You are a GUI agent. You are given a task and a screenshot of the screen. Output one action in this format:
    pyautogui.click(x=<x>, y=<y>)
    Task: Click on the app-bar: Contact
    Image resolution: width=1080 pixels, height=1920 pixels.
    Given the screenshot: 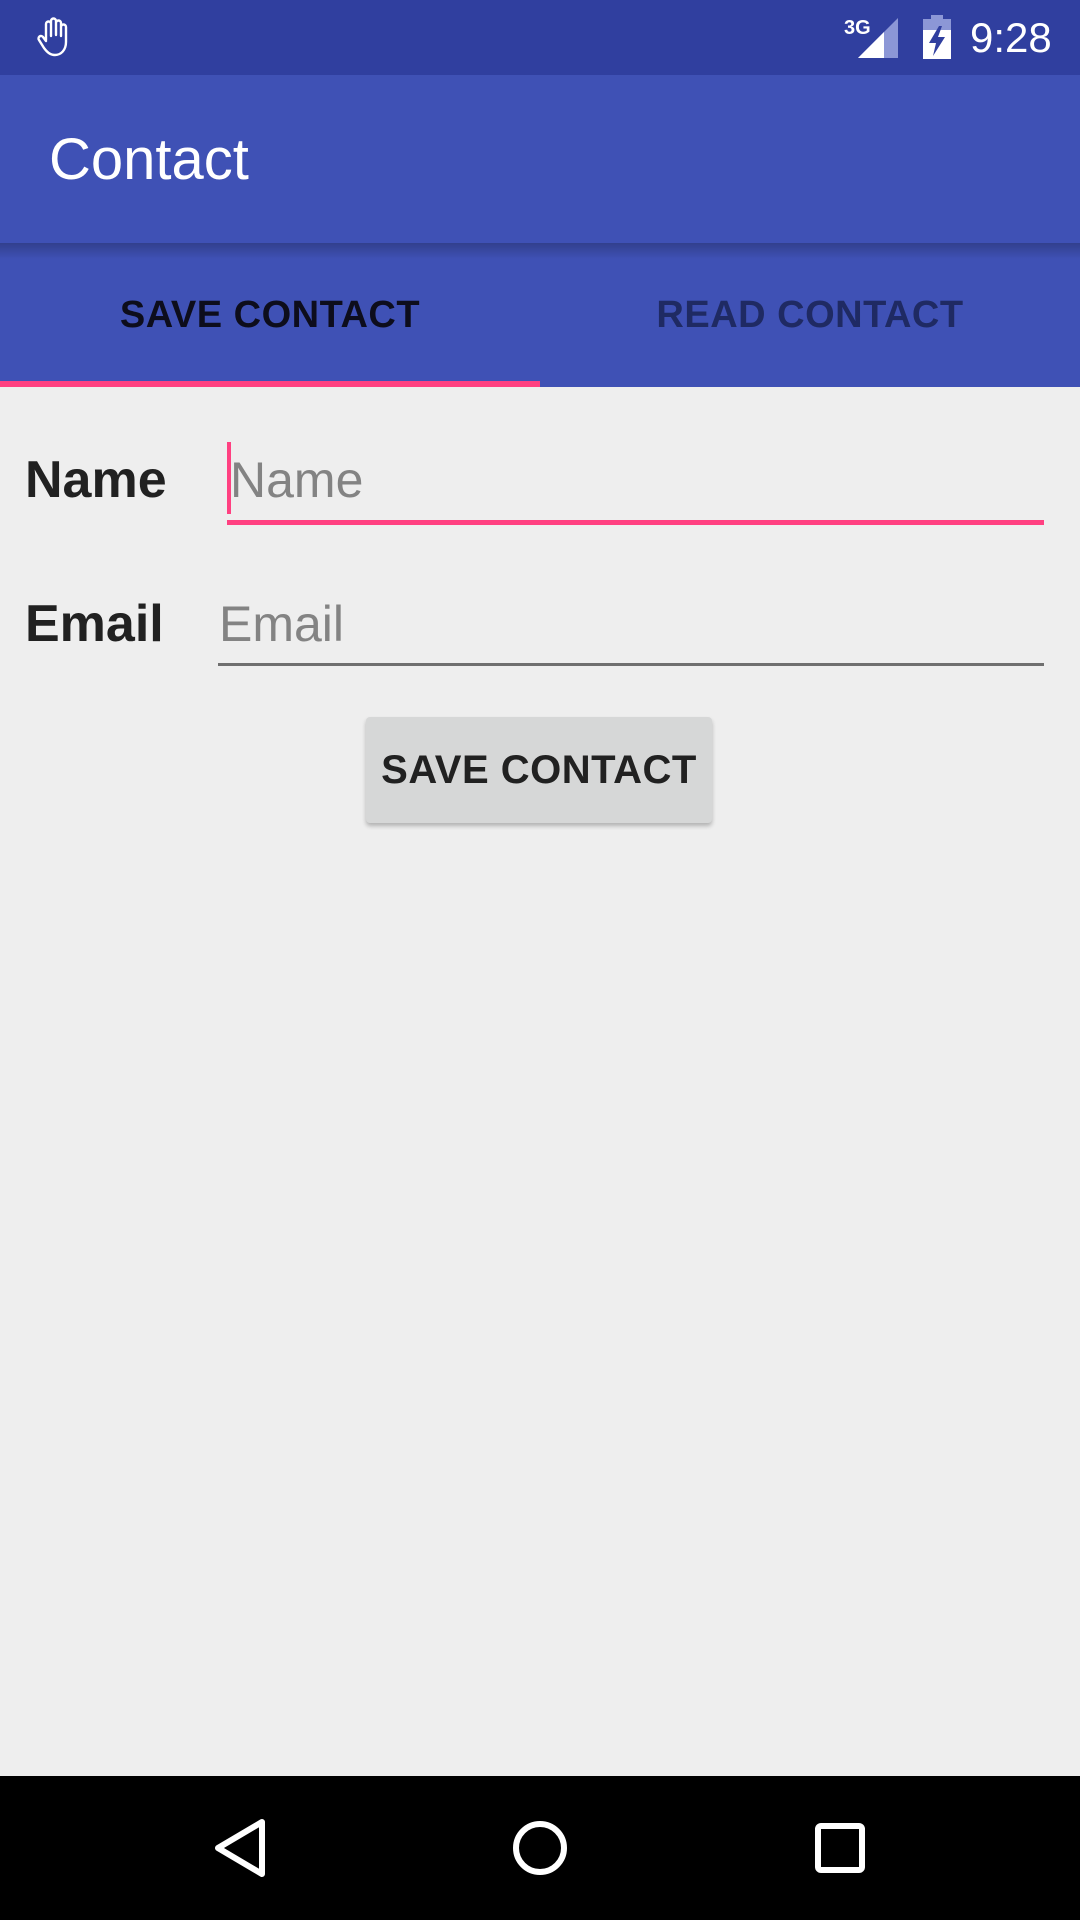 What is the action you would take?
    pyautogui.click(x=540, y=159)
    